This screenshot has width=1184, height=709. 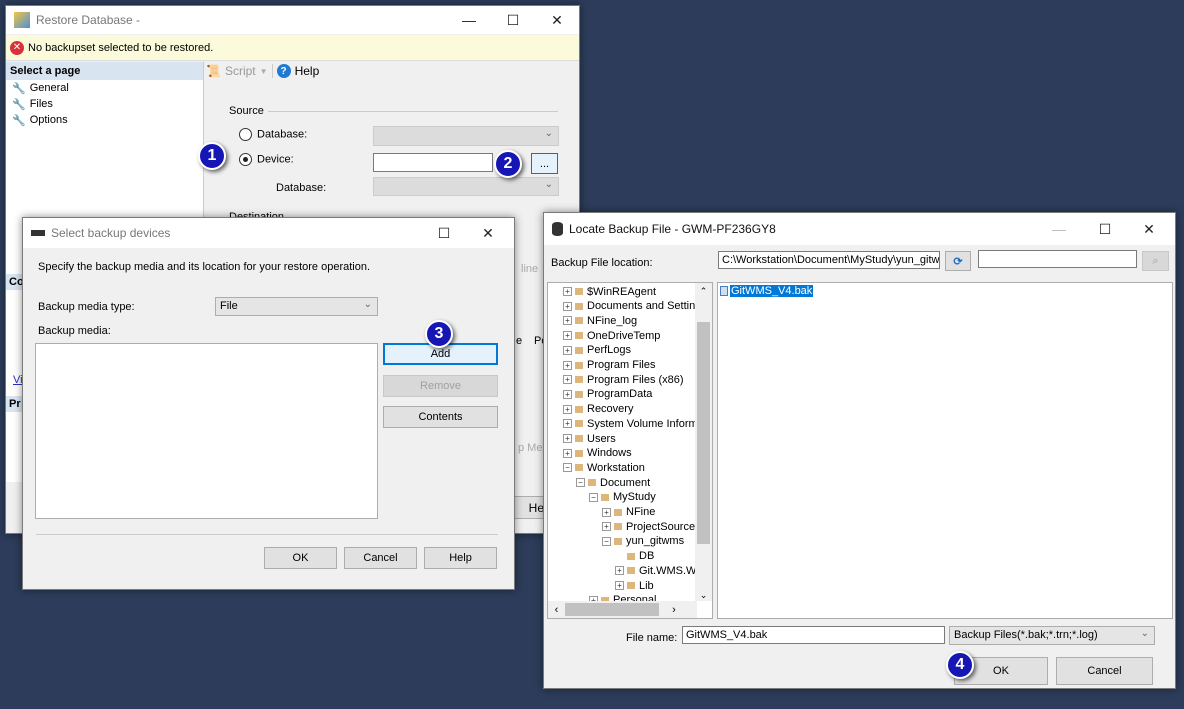 I want to click on tree-item: + Documents and Settin, so click(x=629, y=306).